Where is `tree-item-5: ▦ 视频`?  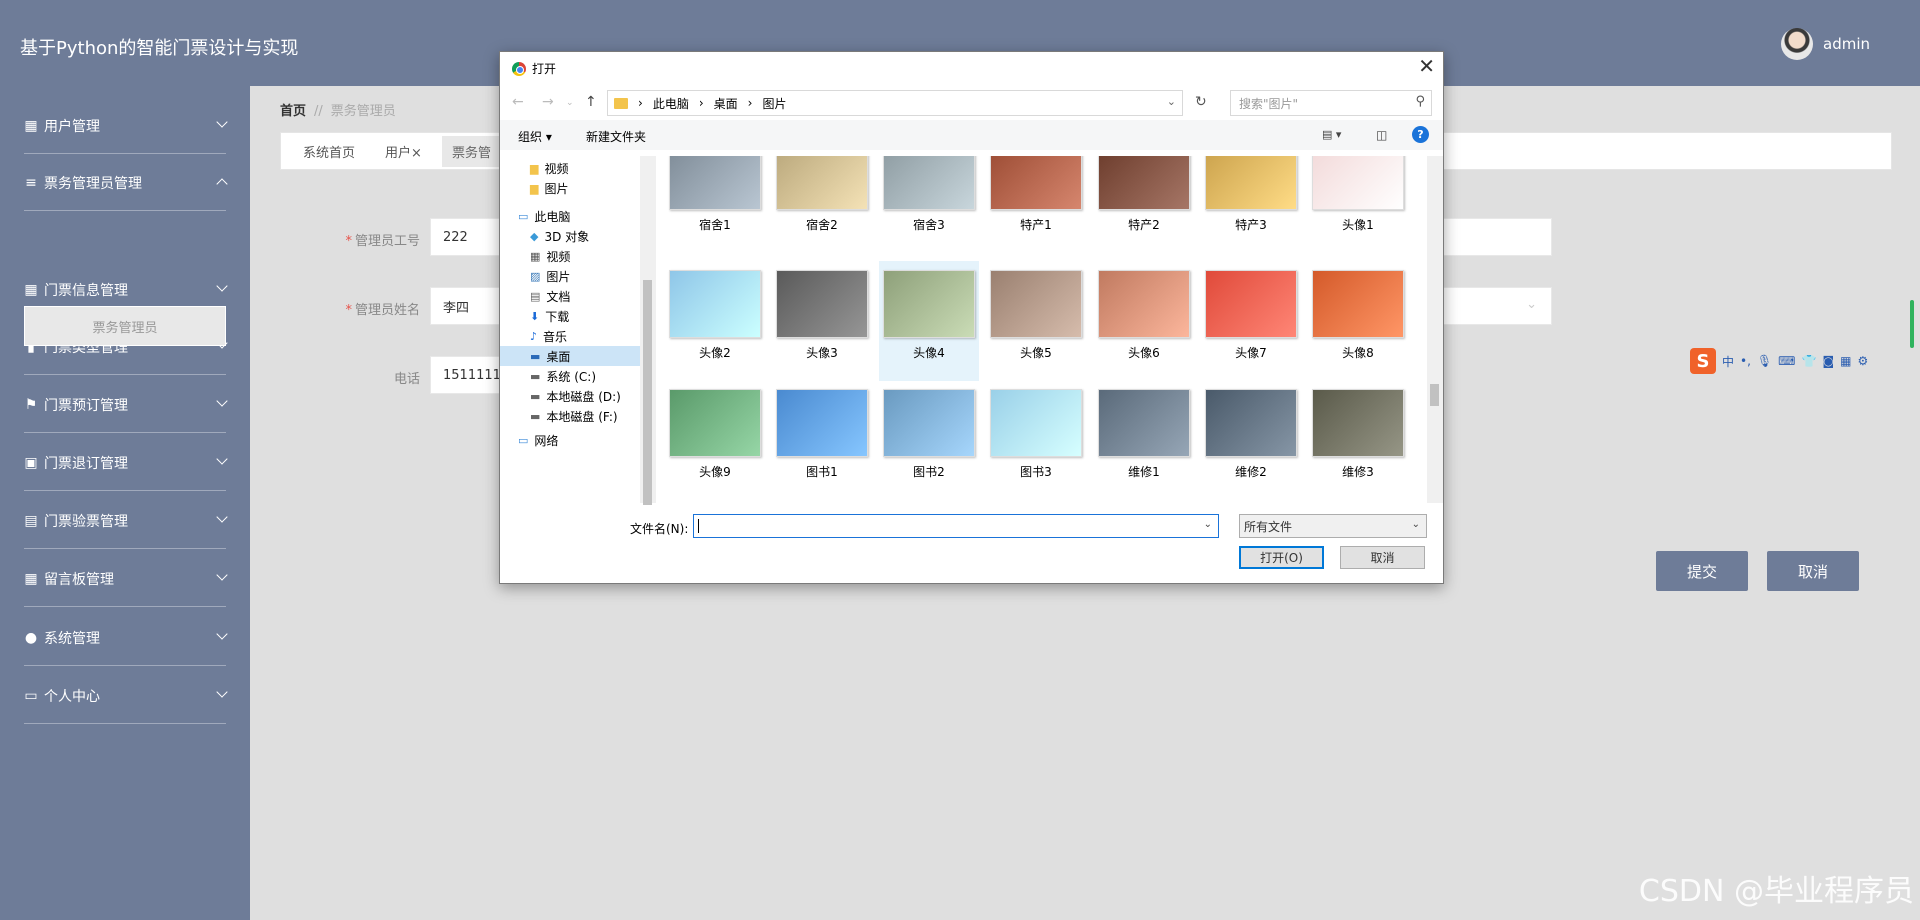 tree-item-5: ▦ 视频 is located at coordinates (570, 256).